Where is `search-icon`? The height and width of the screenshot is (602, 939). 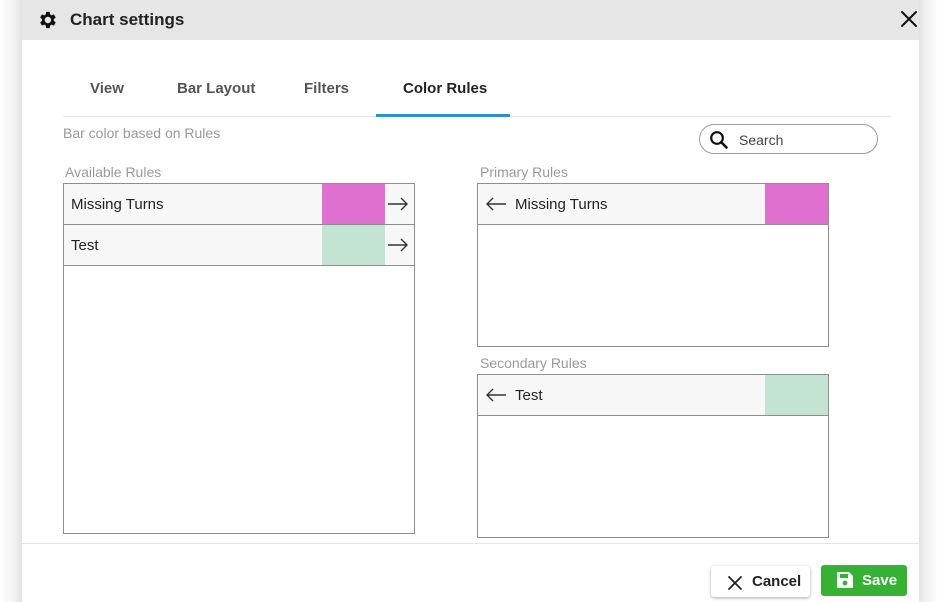 search-icon is located at coordinates (719, 140).